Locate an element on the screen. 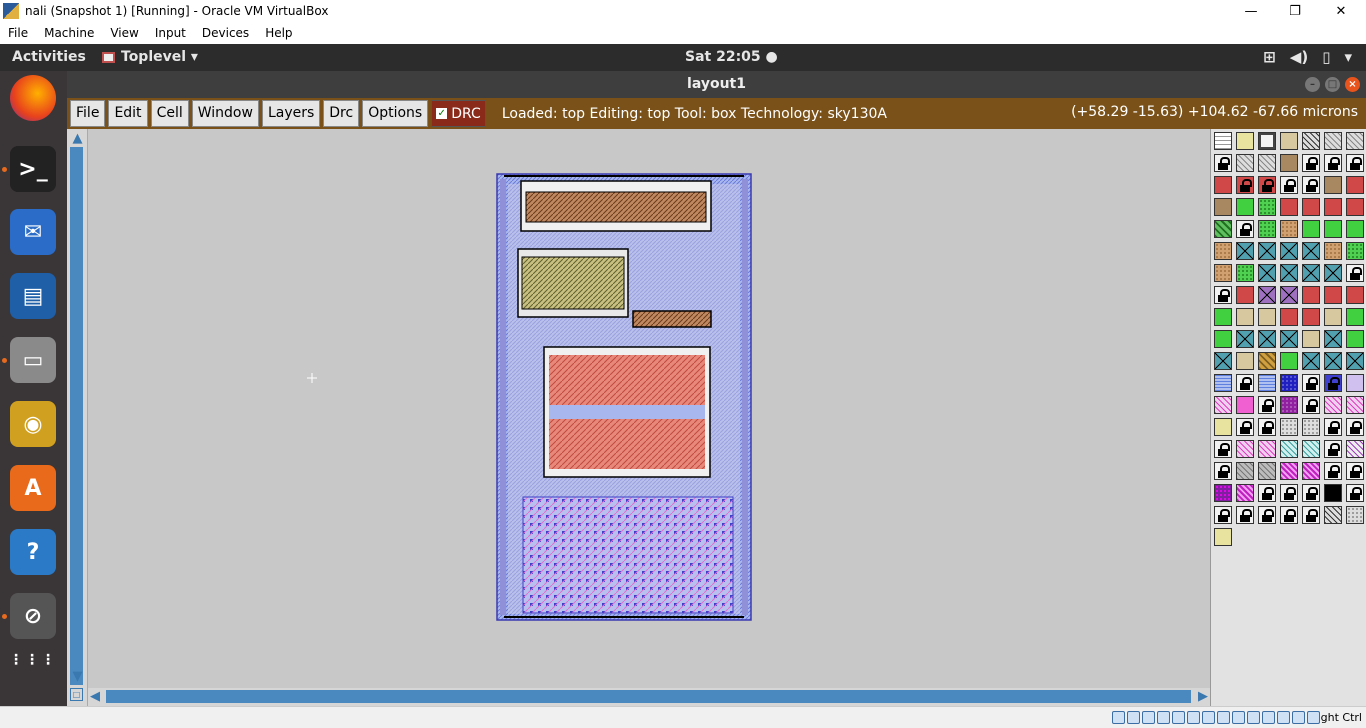 The image size is (1366, 728). maximize-button: ❐ is located at coordinates (1295, 11).